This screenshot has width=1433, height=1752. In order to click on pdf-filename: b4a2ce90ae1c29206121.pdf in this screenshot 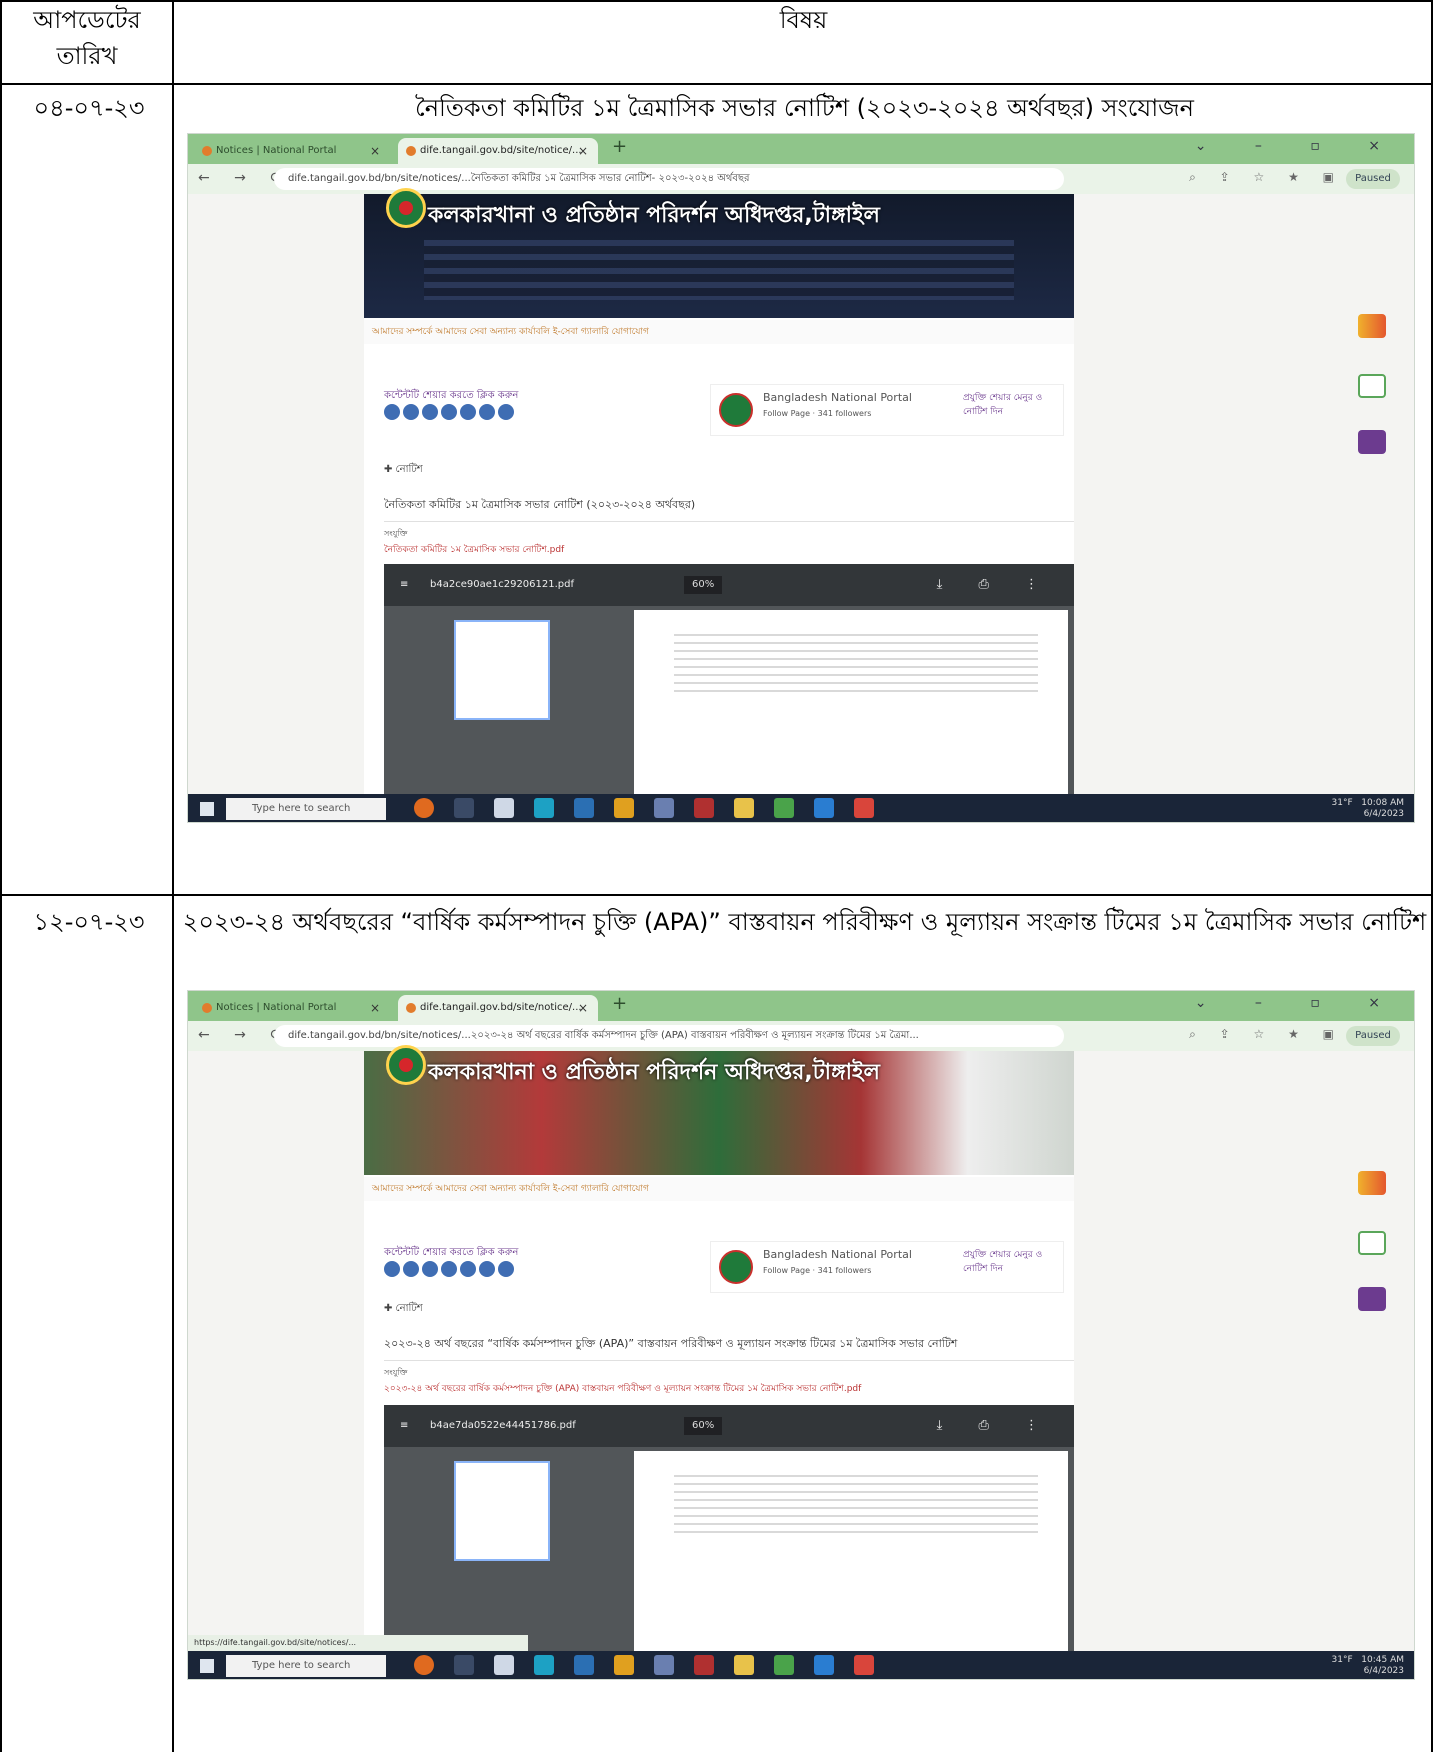, I will do `click(502, 584)`.